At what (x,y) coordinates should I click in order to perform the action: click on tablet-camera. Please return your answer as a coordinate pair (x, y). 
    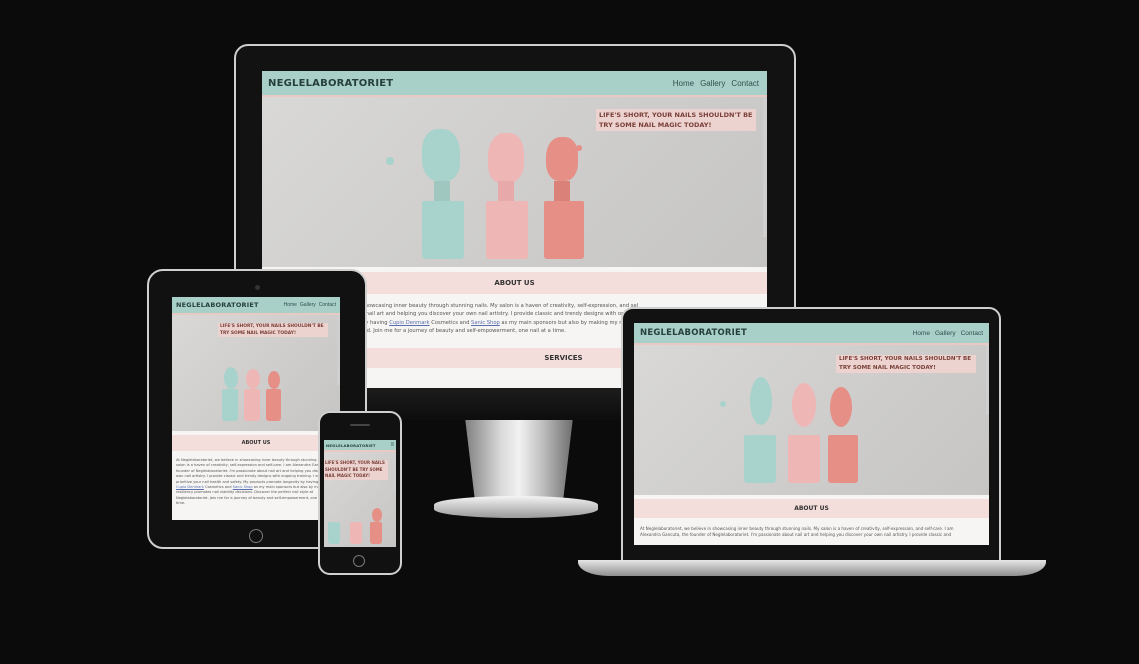
    Looking at the image, I should click on (257, 287).